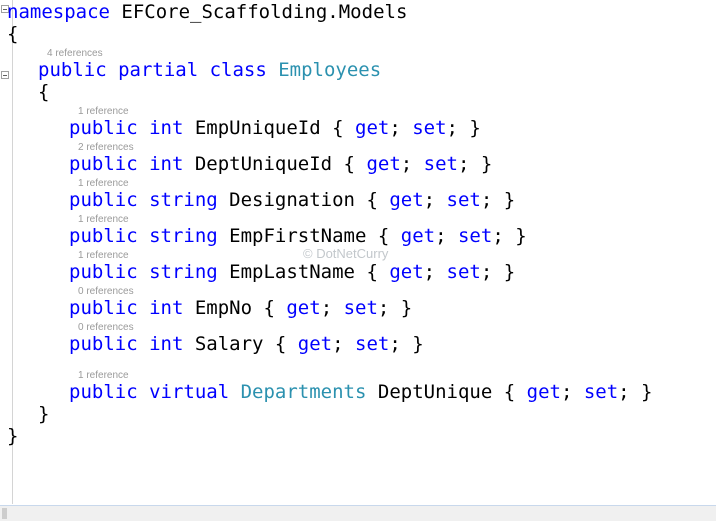  What do you see at coordinates (309, 200) in the screenshot?
I see `token-id: Designation {` at bounding box center [309, 200].